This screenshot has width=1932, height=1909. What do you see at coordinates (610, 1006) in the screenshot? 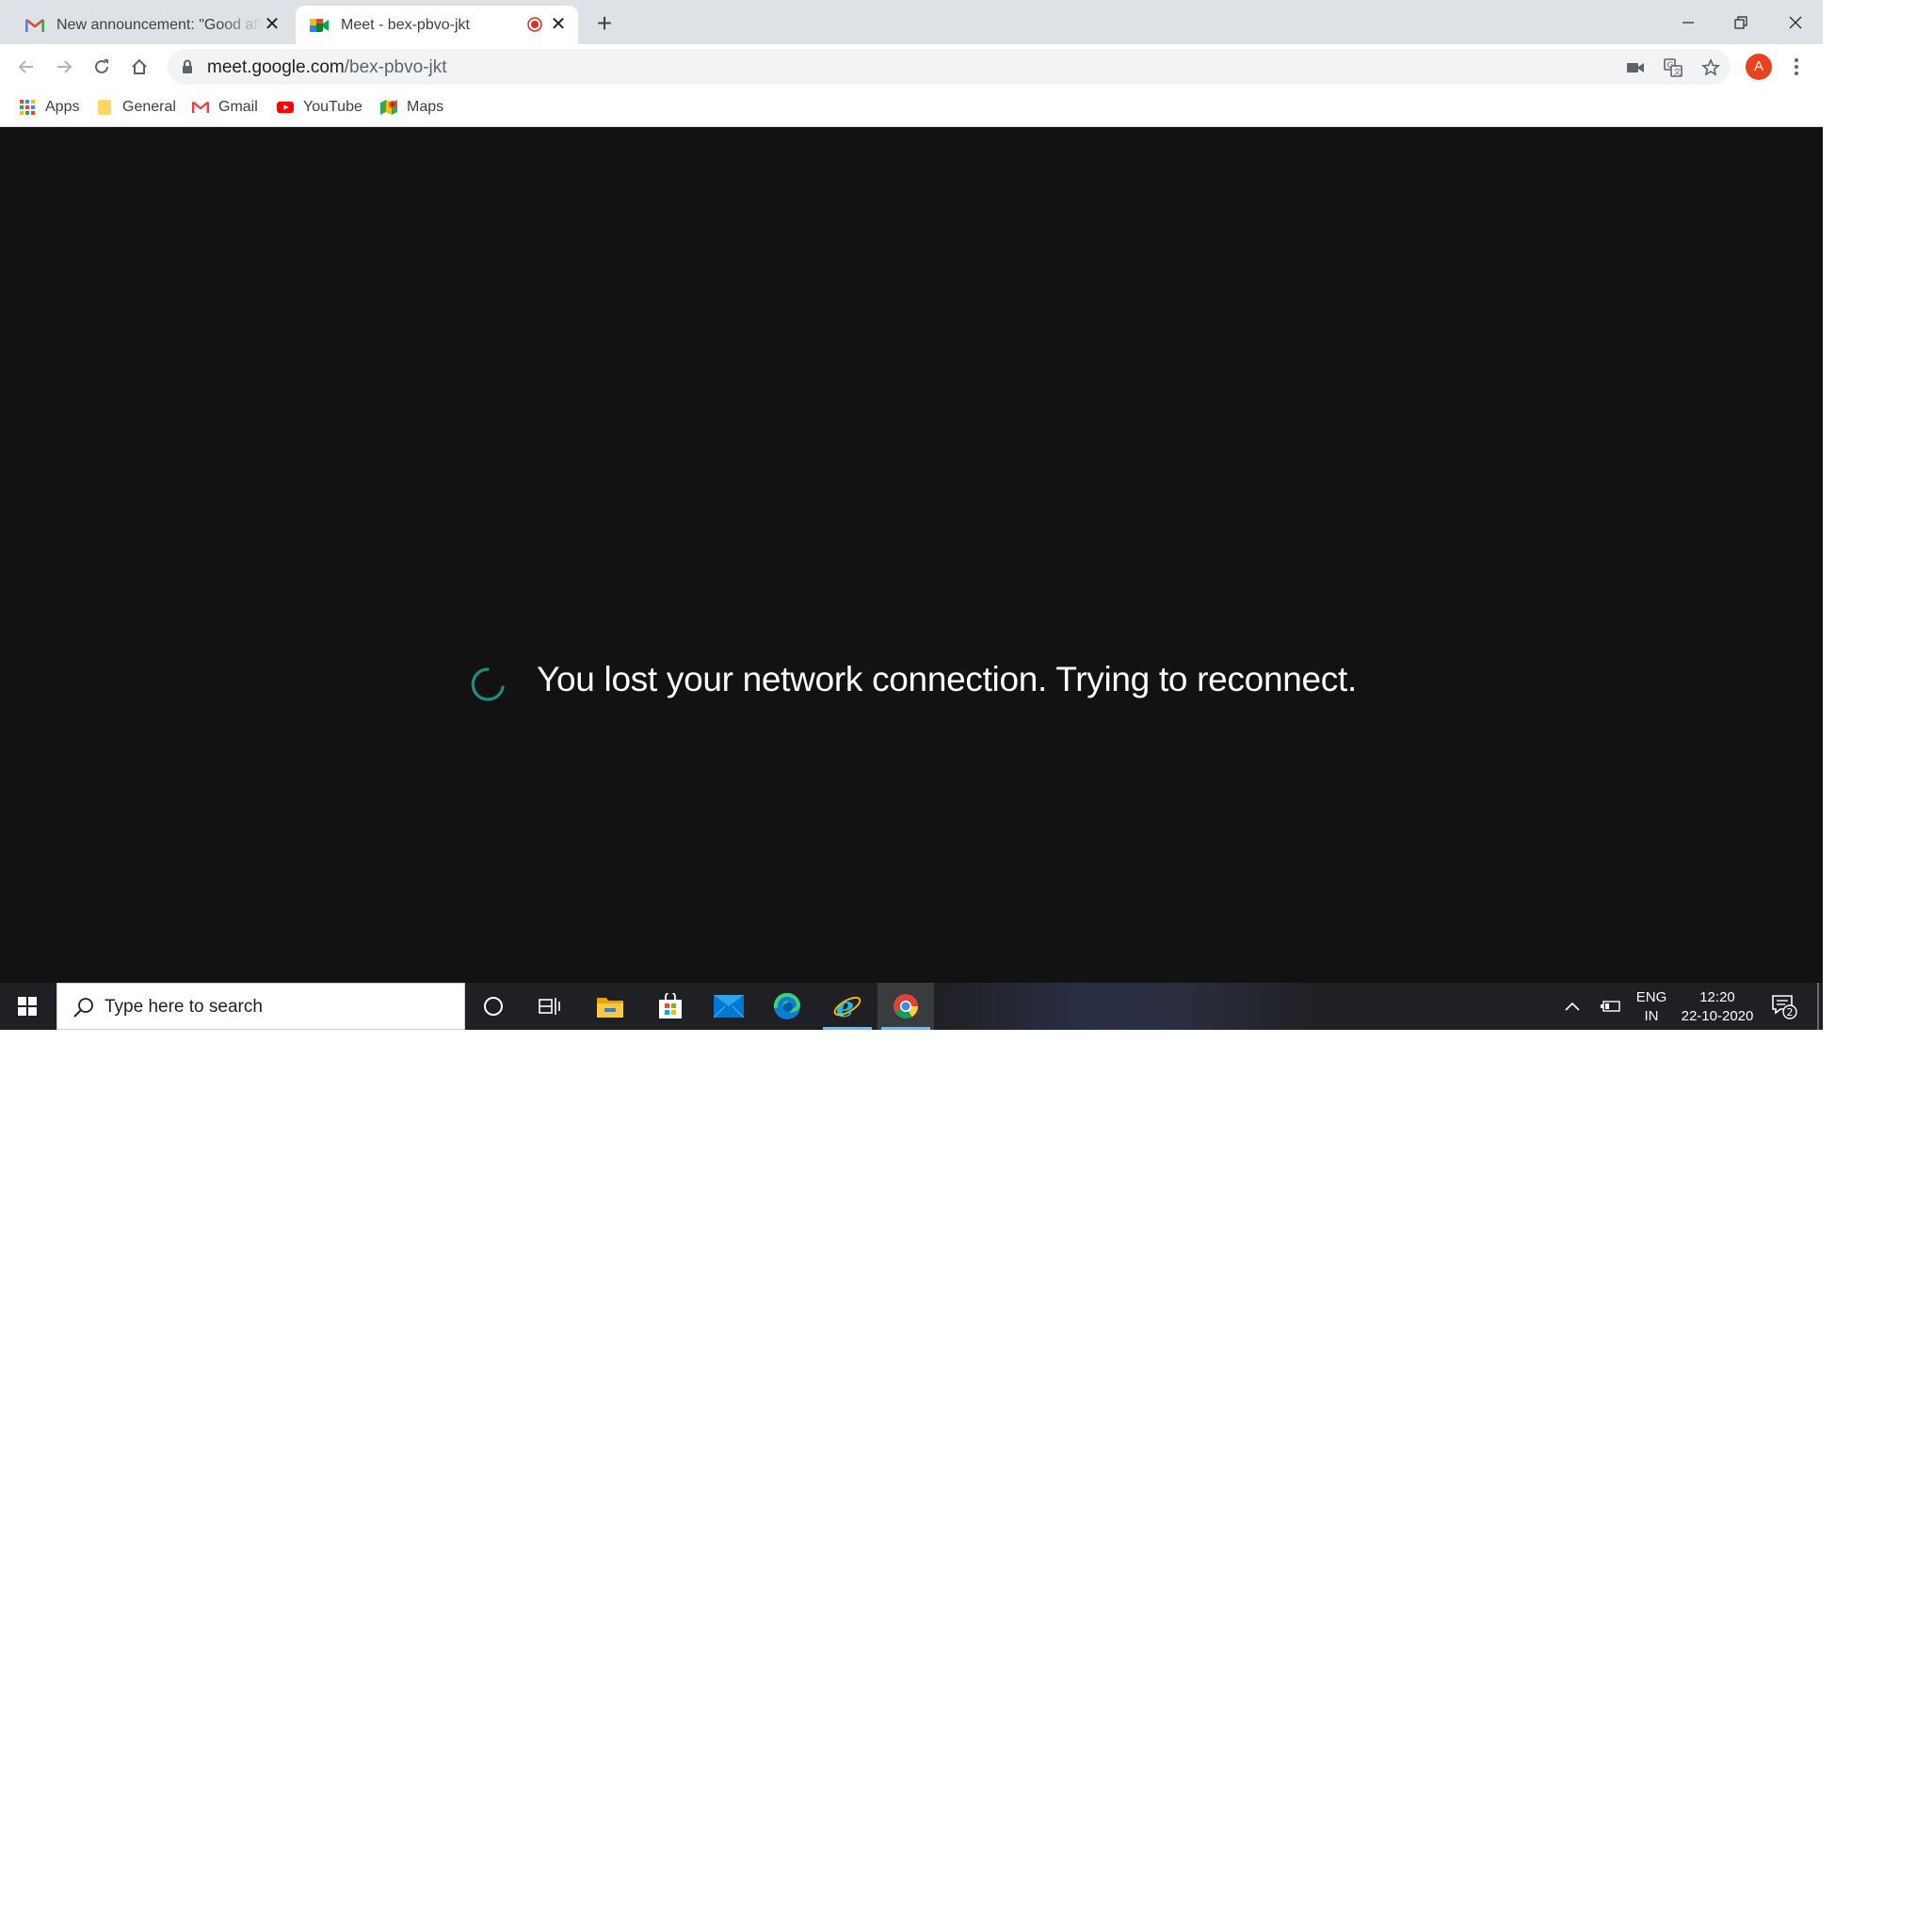
I see `file-explorer-icon` at bounding box center [610, 1006].